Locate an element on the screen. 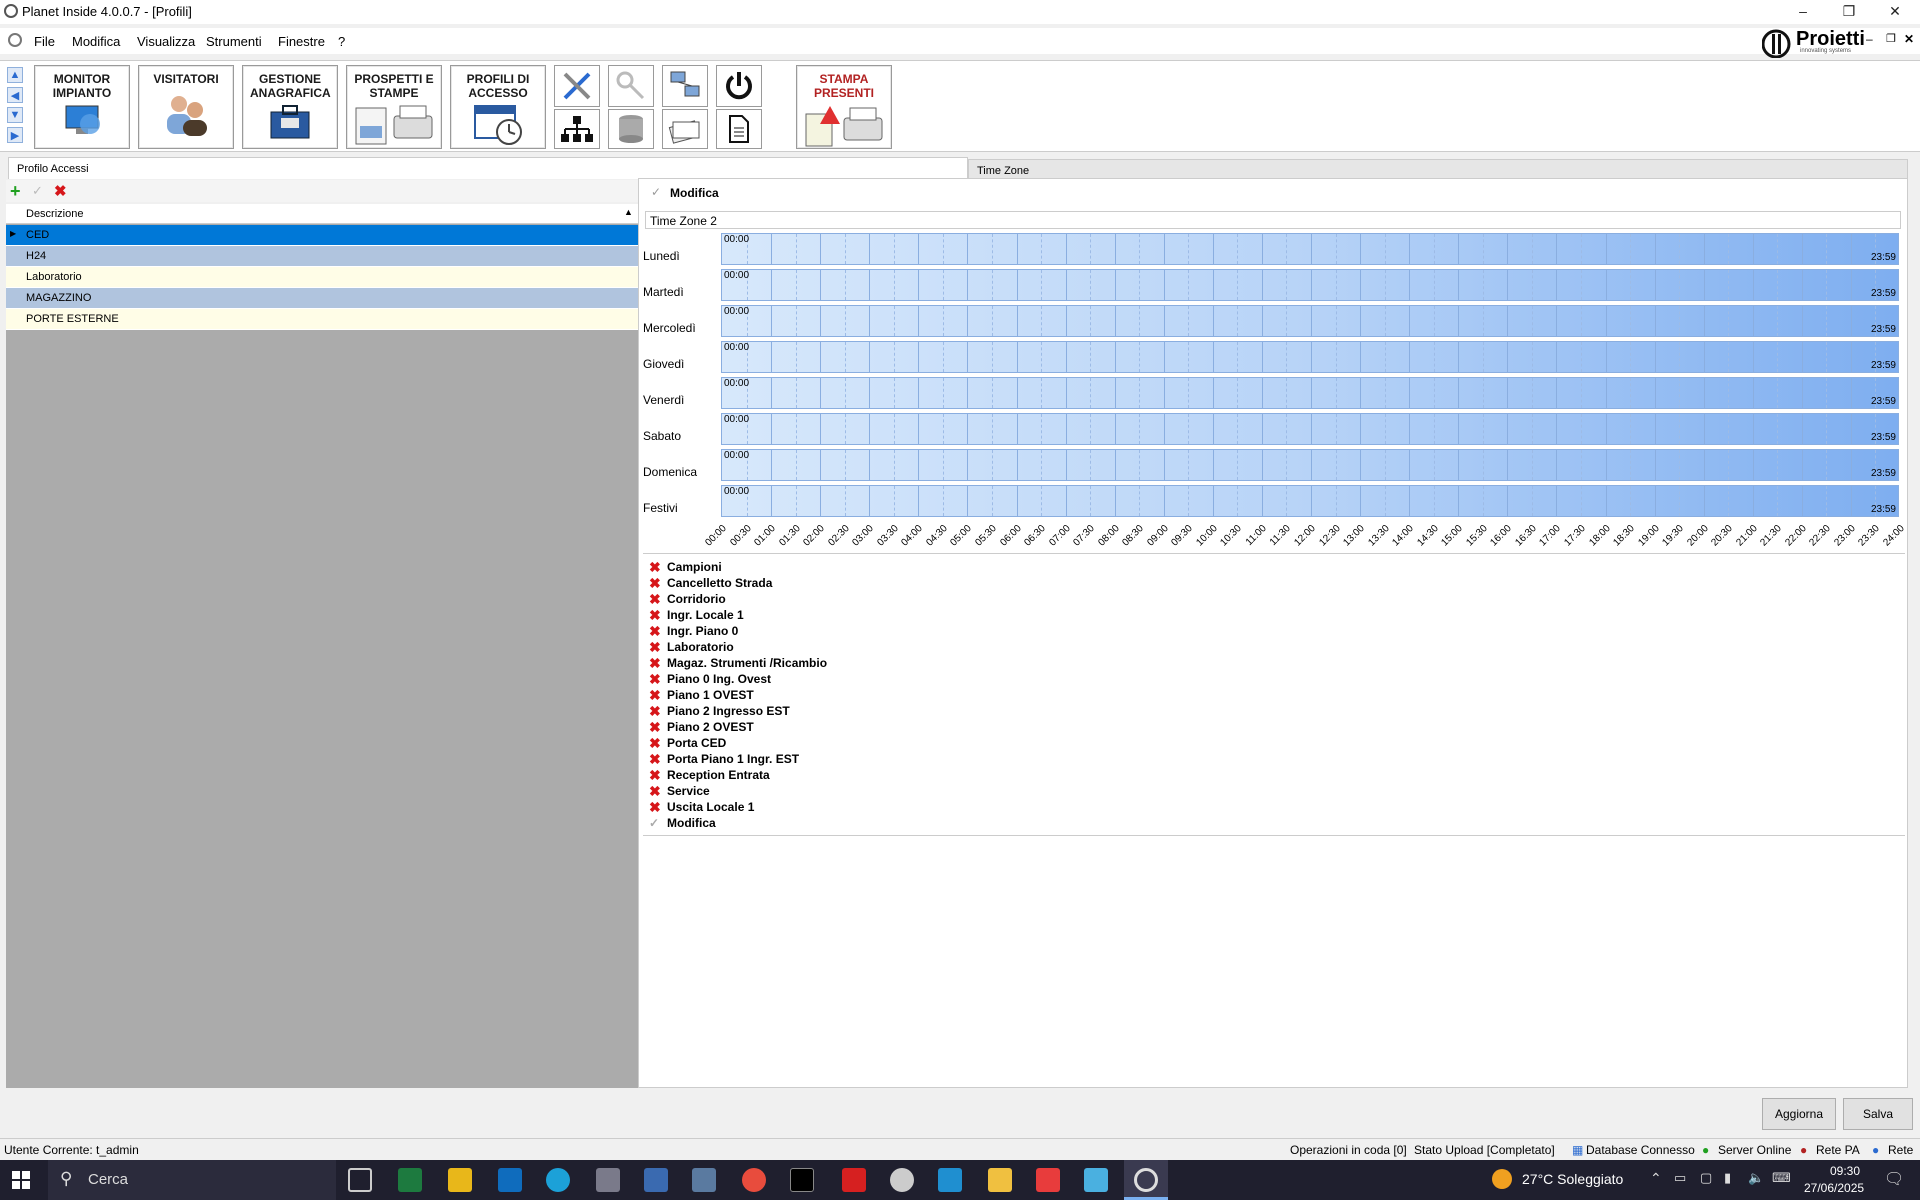  add-icon: + is located at coordinates (15, 191).